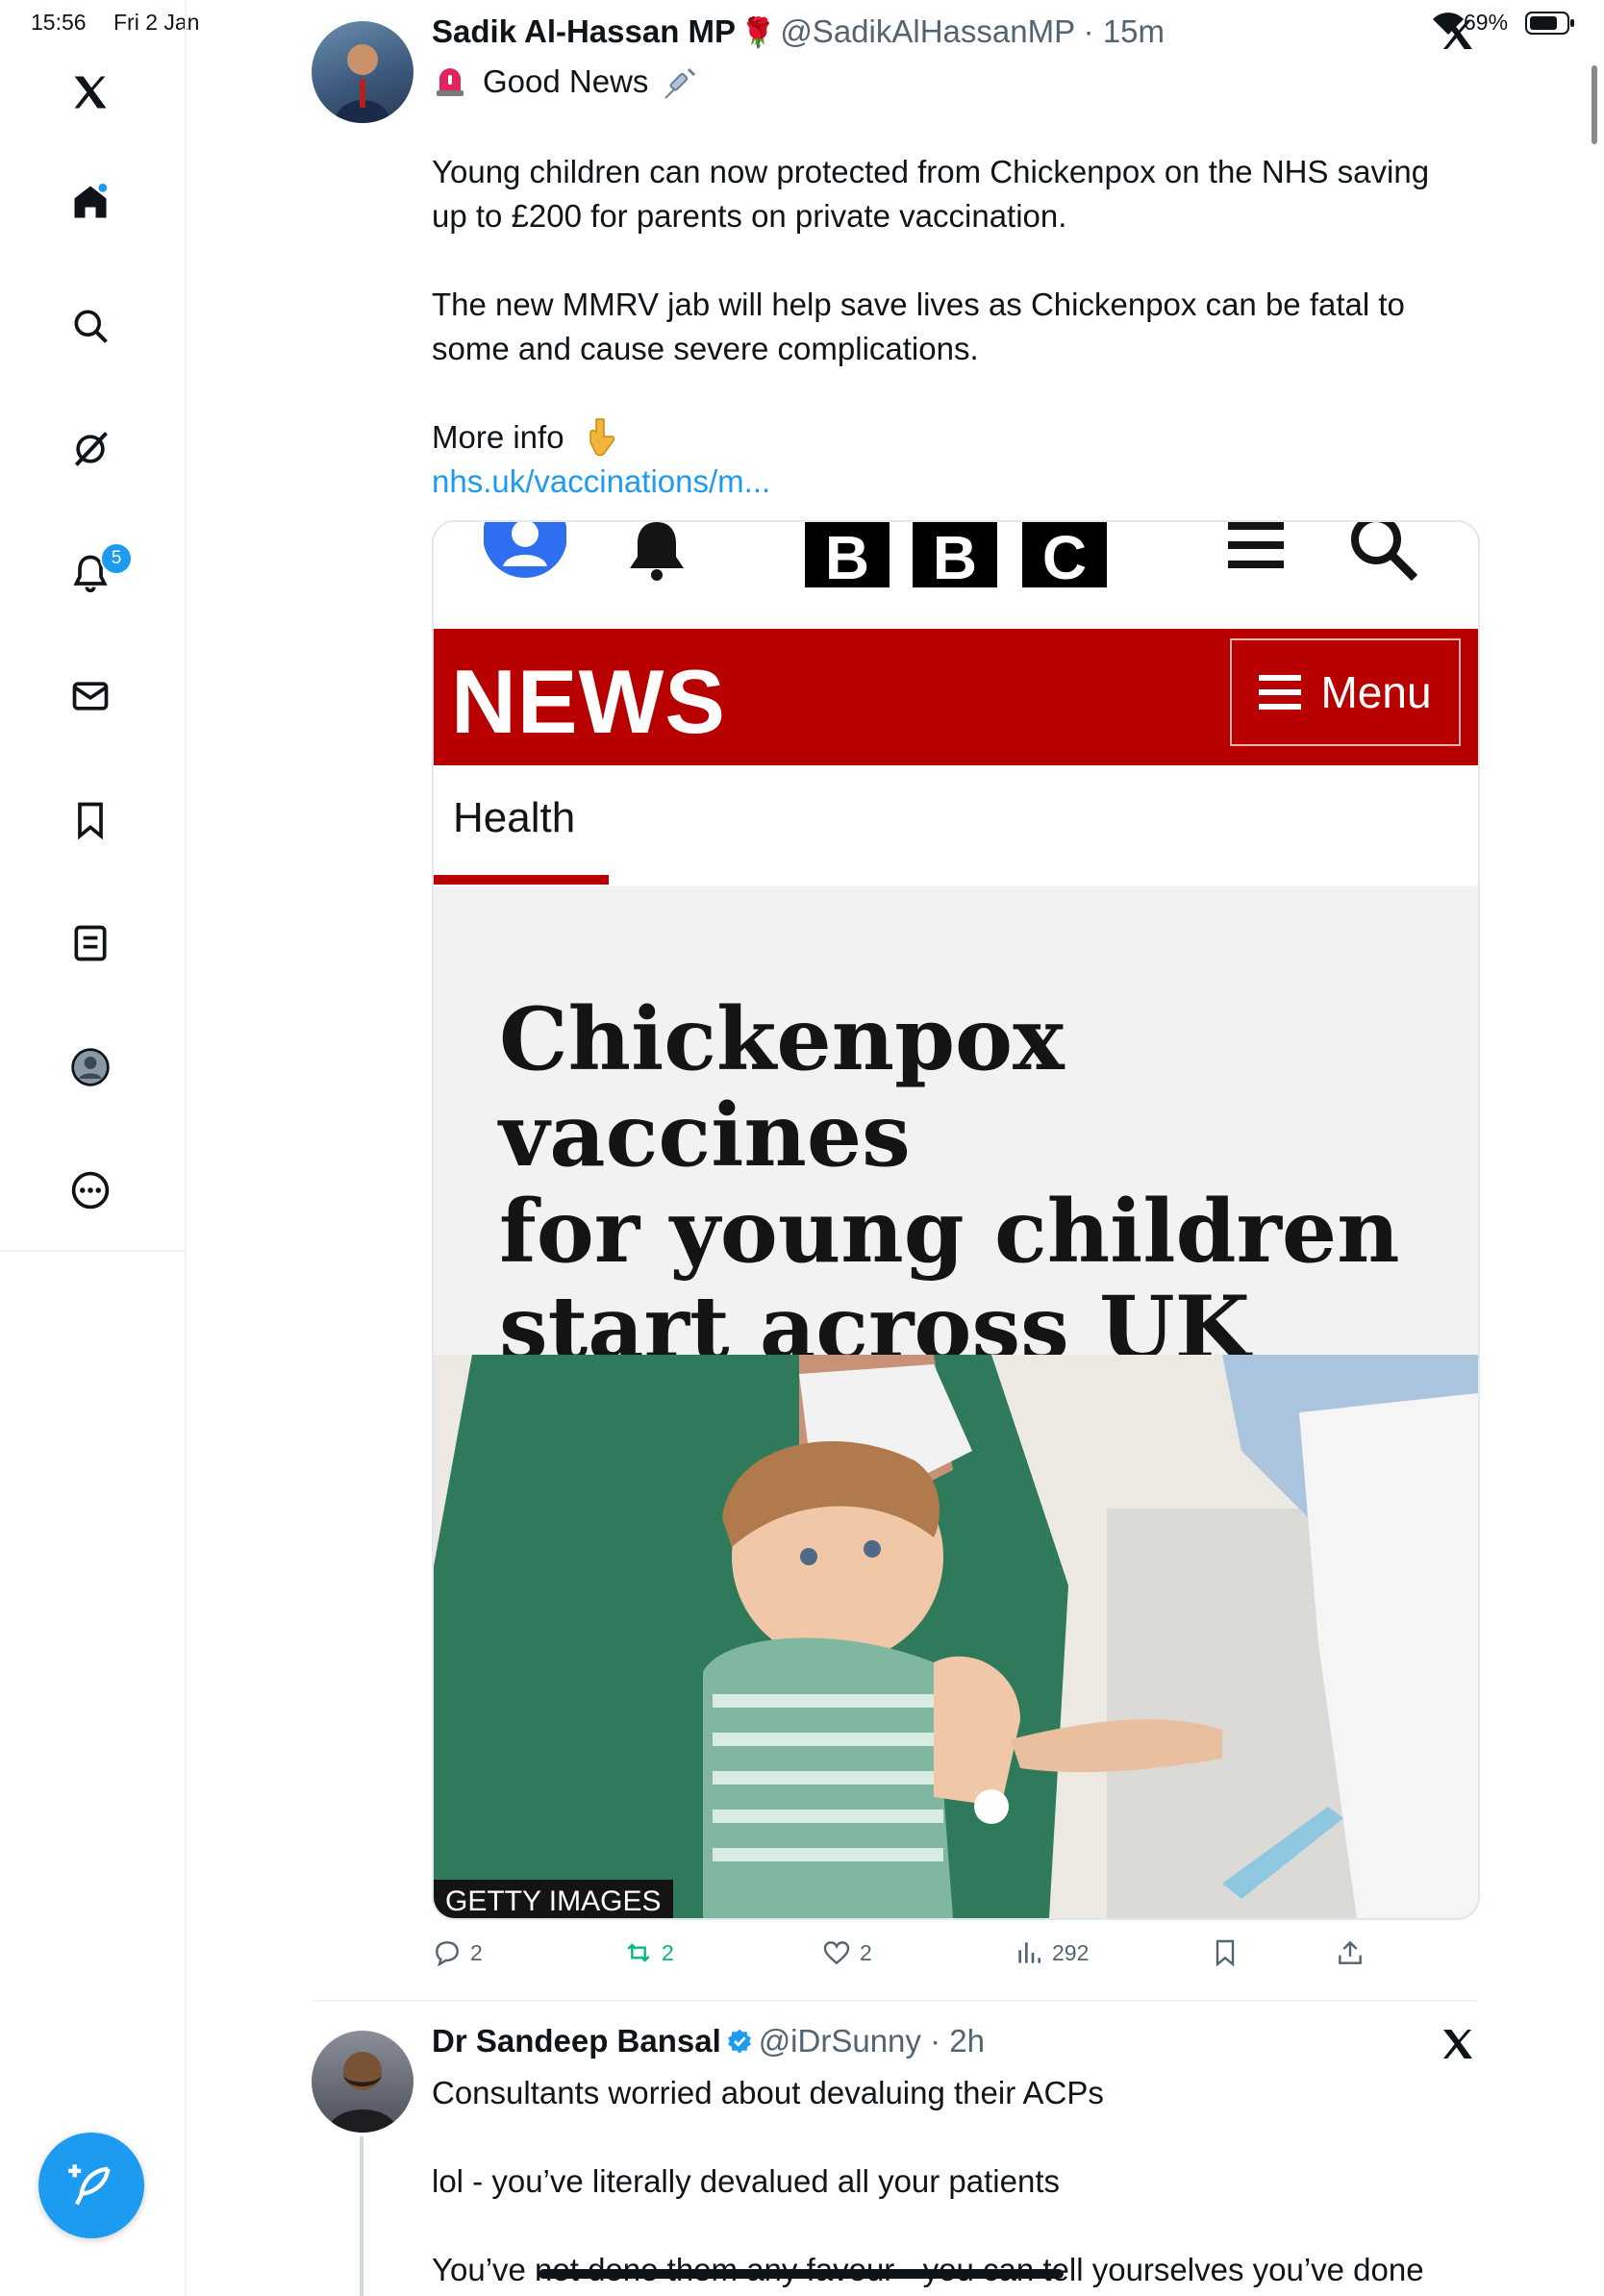 Image resolution: width=1604 pixels, height=2296 pixels. What do you see at coordinates (1550, 23) in the screenshot?
I see `battery-icon` at bounding box center [1550, 23].